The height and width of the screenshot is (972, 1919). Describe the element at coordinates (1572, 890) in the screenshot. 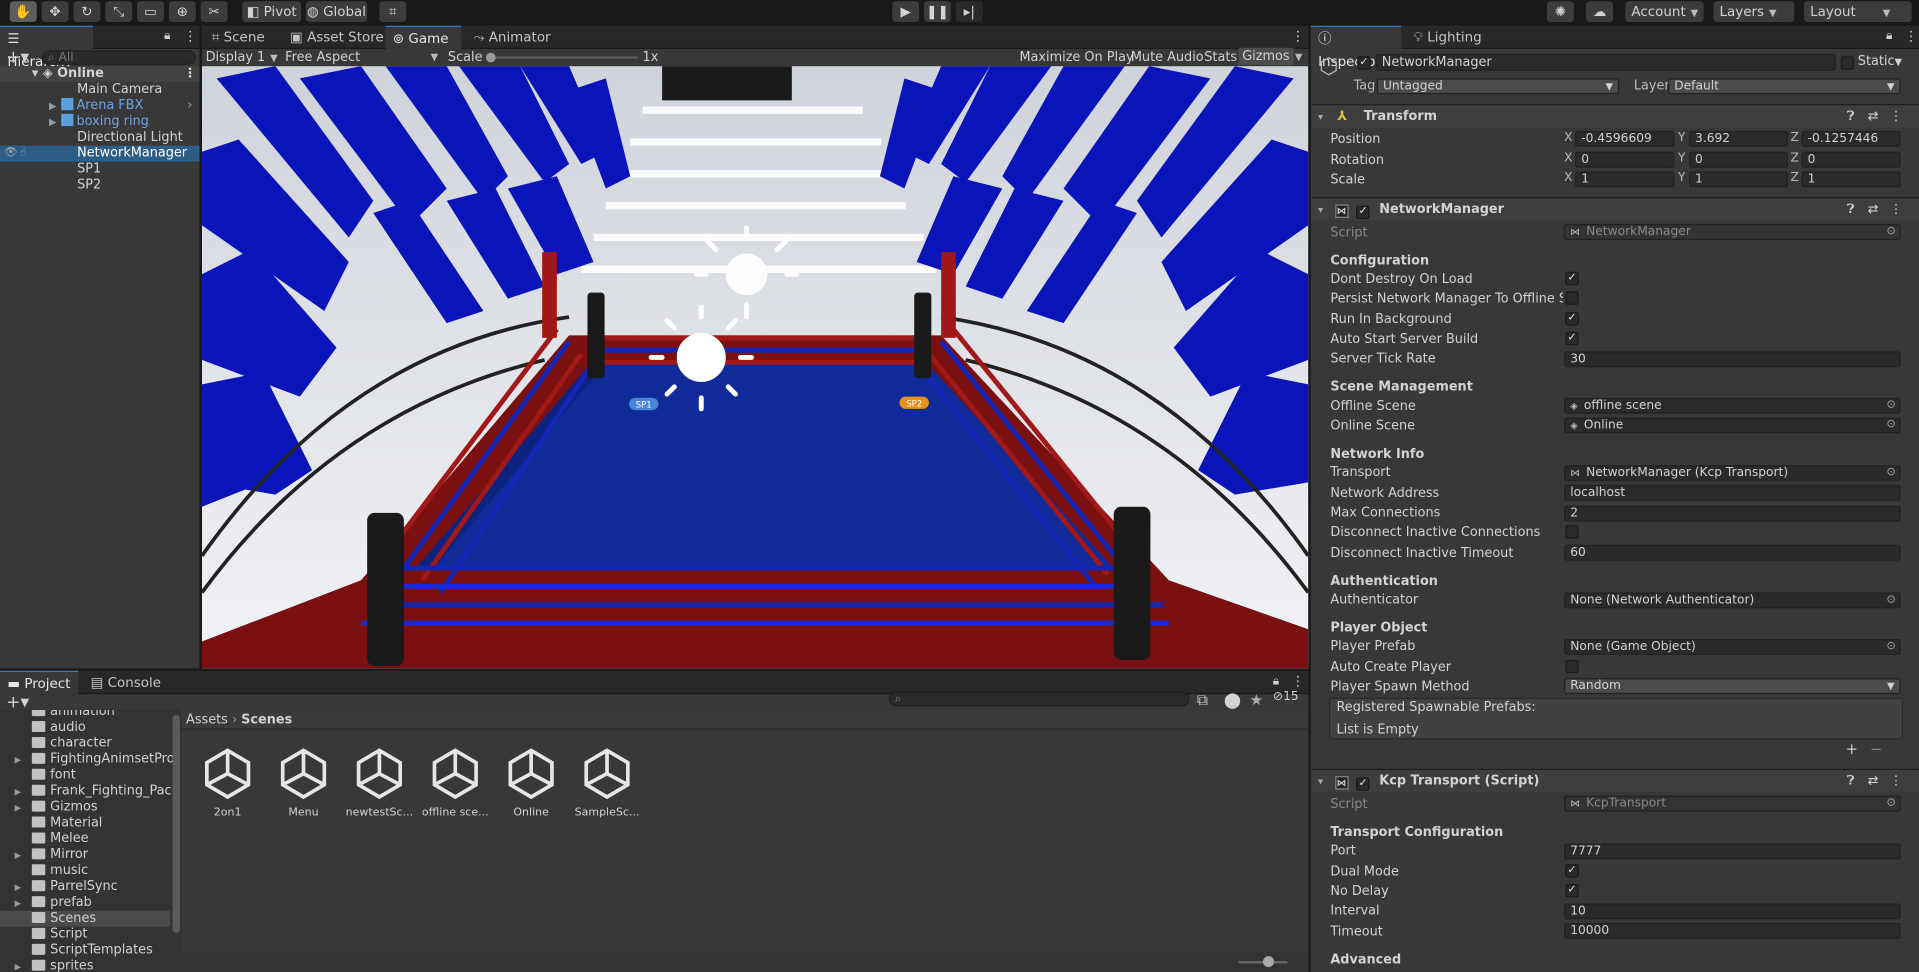

I see `no-delay-checkbox: ✓` at that location.